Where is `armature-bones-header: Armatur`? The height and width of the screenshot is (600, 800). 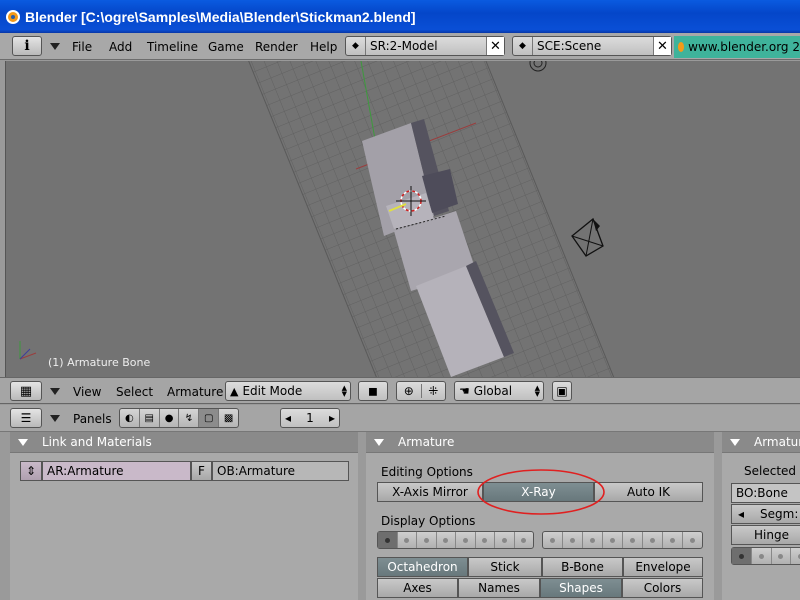 armature-bones-header: Armatur is located at coordinates (761, 442).